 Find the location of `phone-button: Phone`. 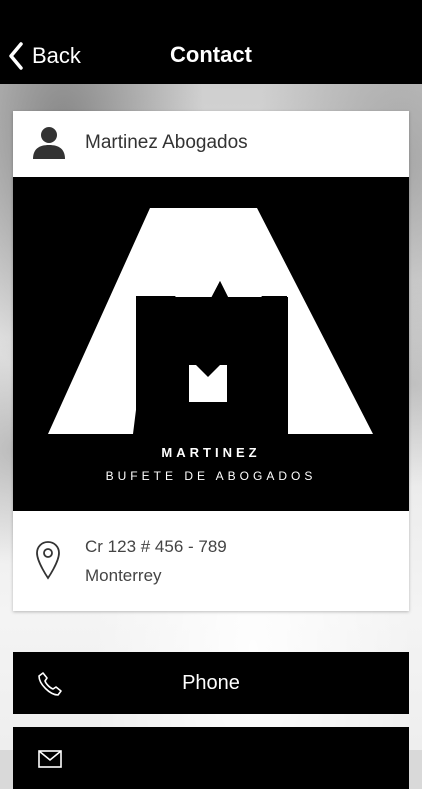

phone-button: Phone is located at coordinates (211, 683).